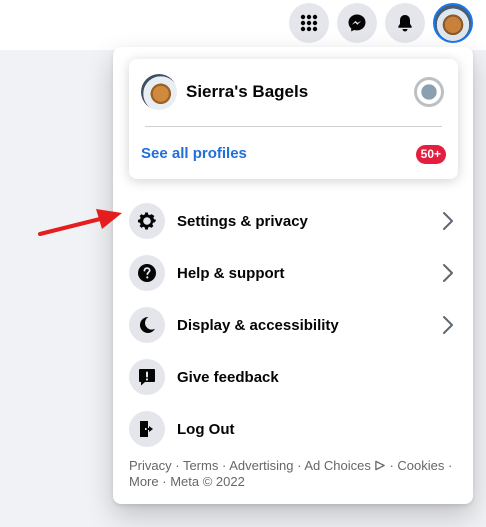 The height and width of the screenshot is (527, 486). I want to click on messenger-button, so click(357, 23).